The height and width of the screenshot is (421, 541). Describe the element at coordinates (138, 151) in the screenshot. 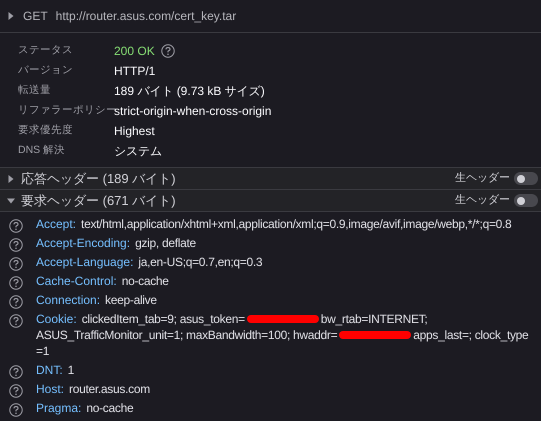

I see `summary-value: システム` at that location.